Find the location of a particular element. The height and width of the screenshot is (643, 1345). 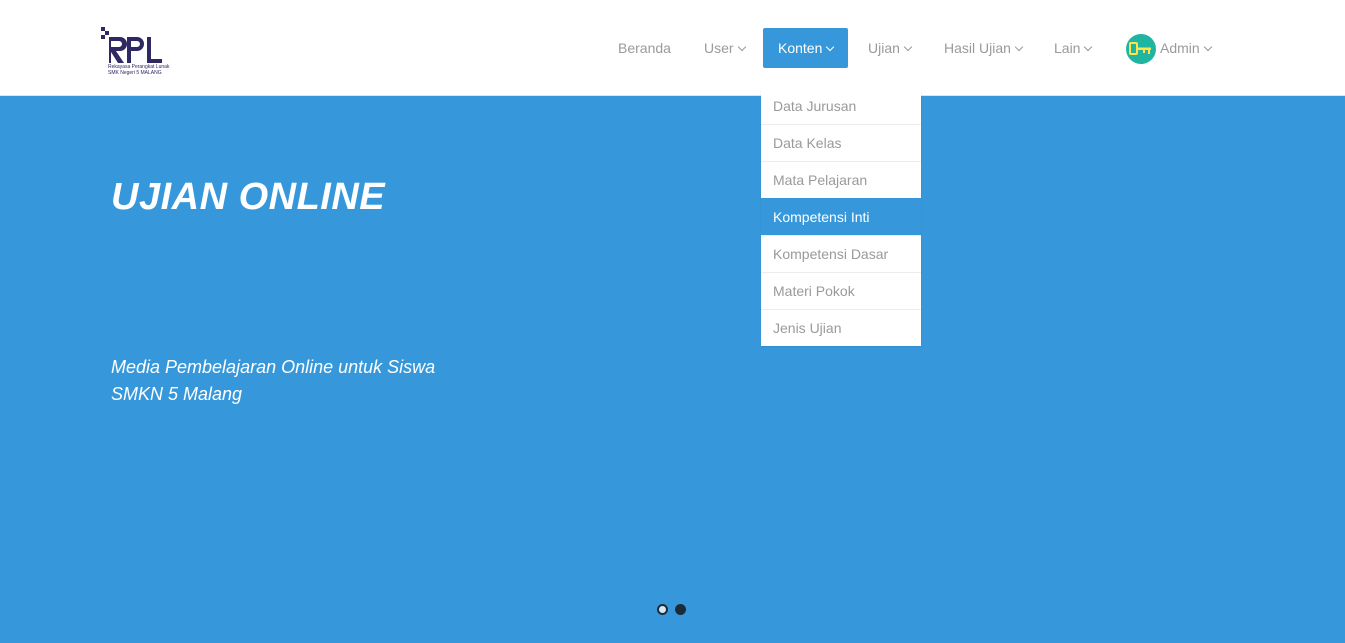

nav-item-label: Beranda is located at coordinates (644, 48).